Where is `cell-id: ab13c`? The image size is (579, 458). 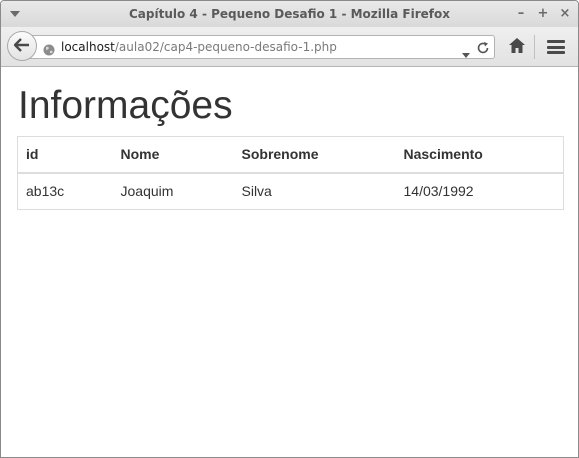
cell-id: ab13c is located at coordinates (45, 191).